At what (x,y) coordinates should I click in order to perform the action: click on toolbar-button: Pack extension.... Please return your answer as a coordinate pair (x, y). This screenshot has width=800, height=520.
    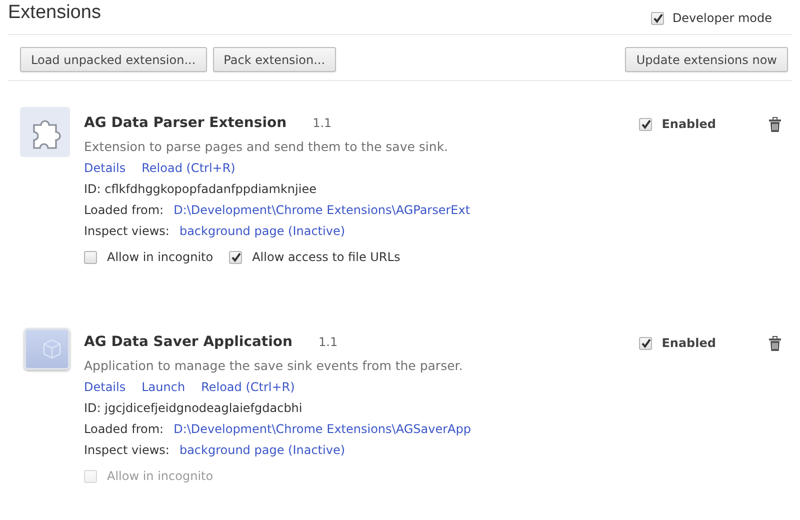
    Looking at the image, I should click on (274, 59).